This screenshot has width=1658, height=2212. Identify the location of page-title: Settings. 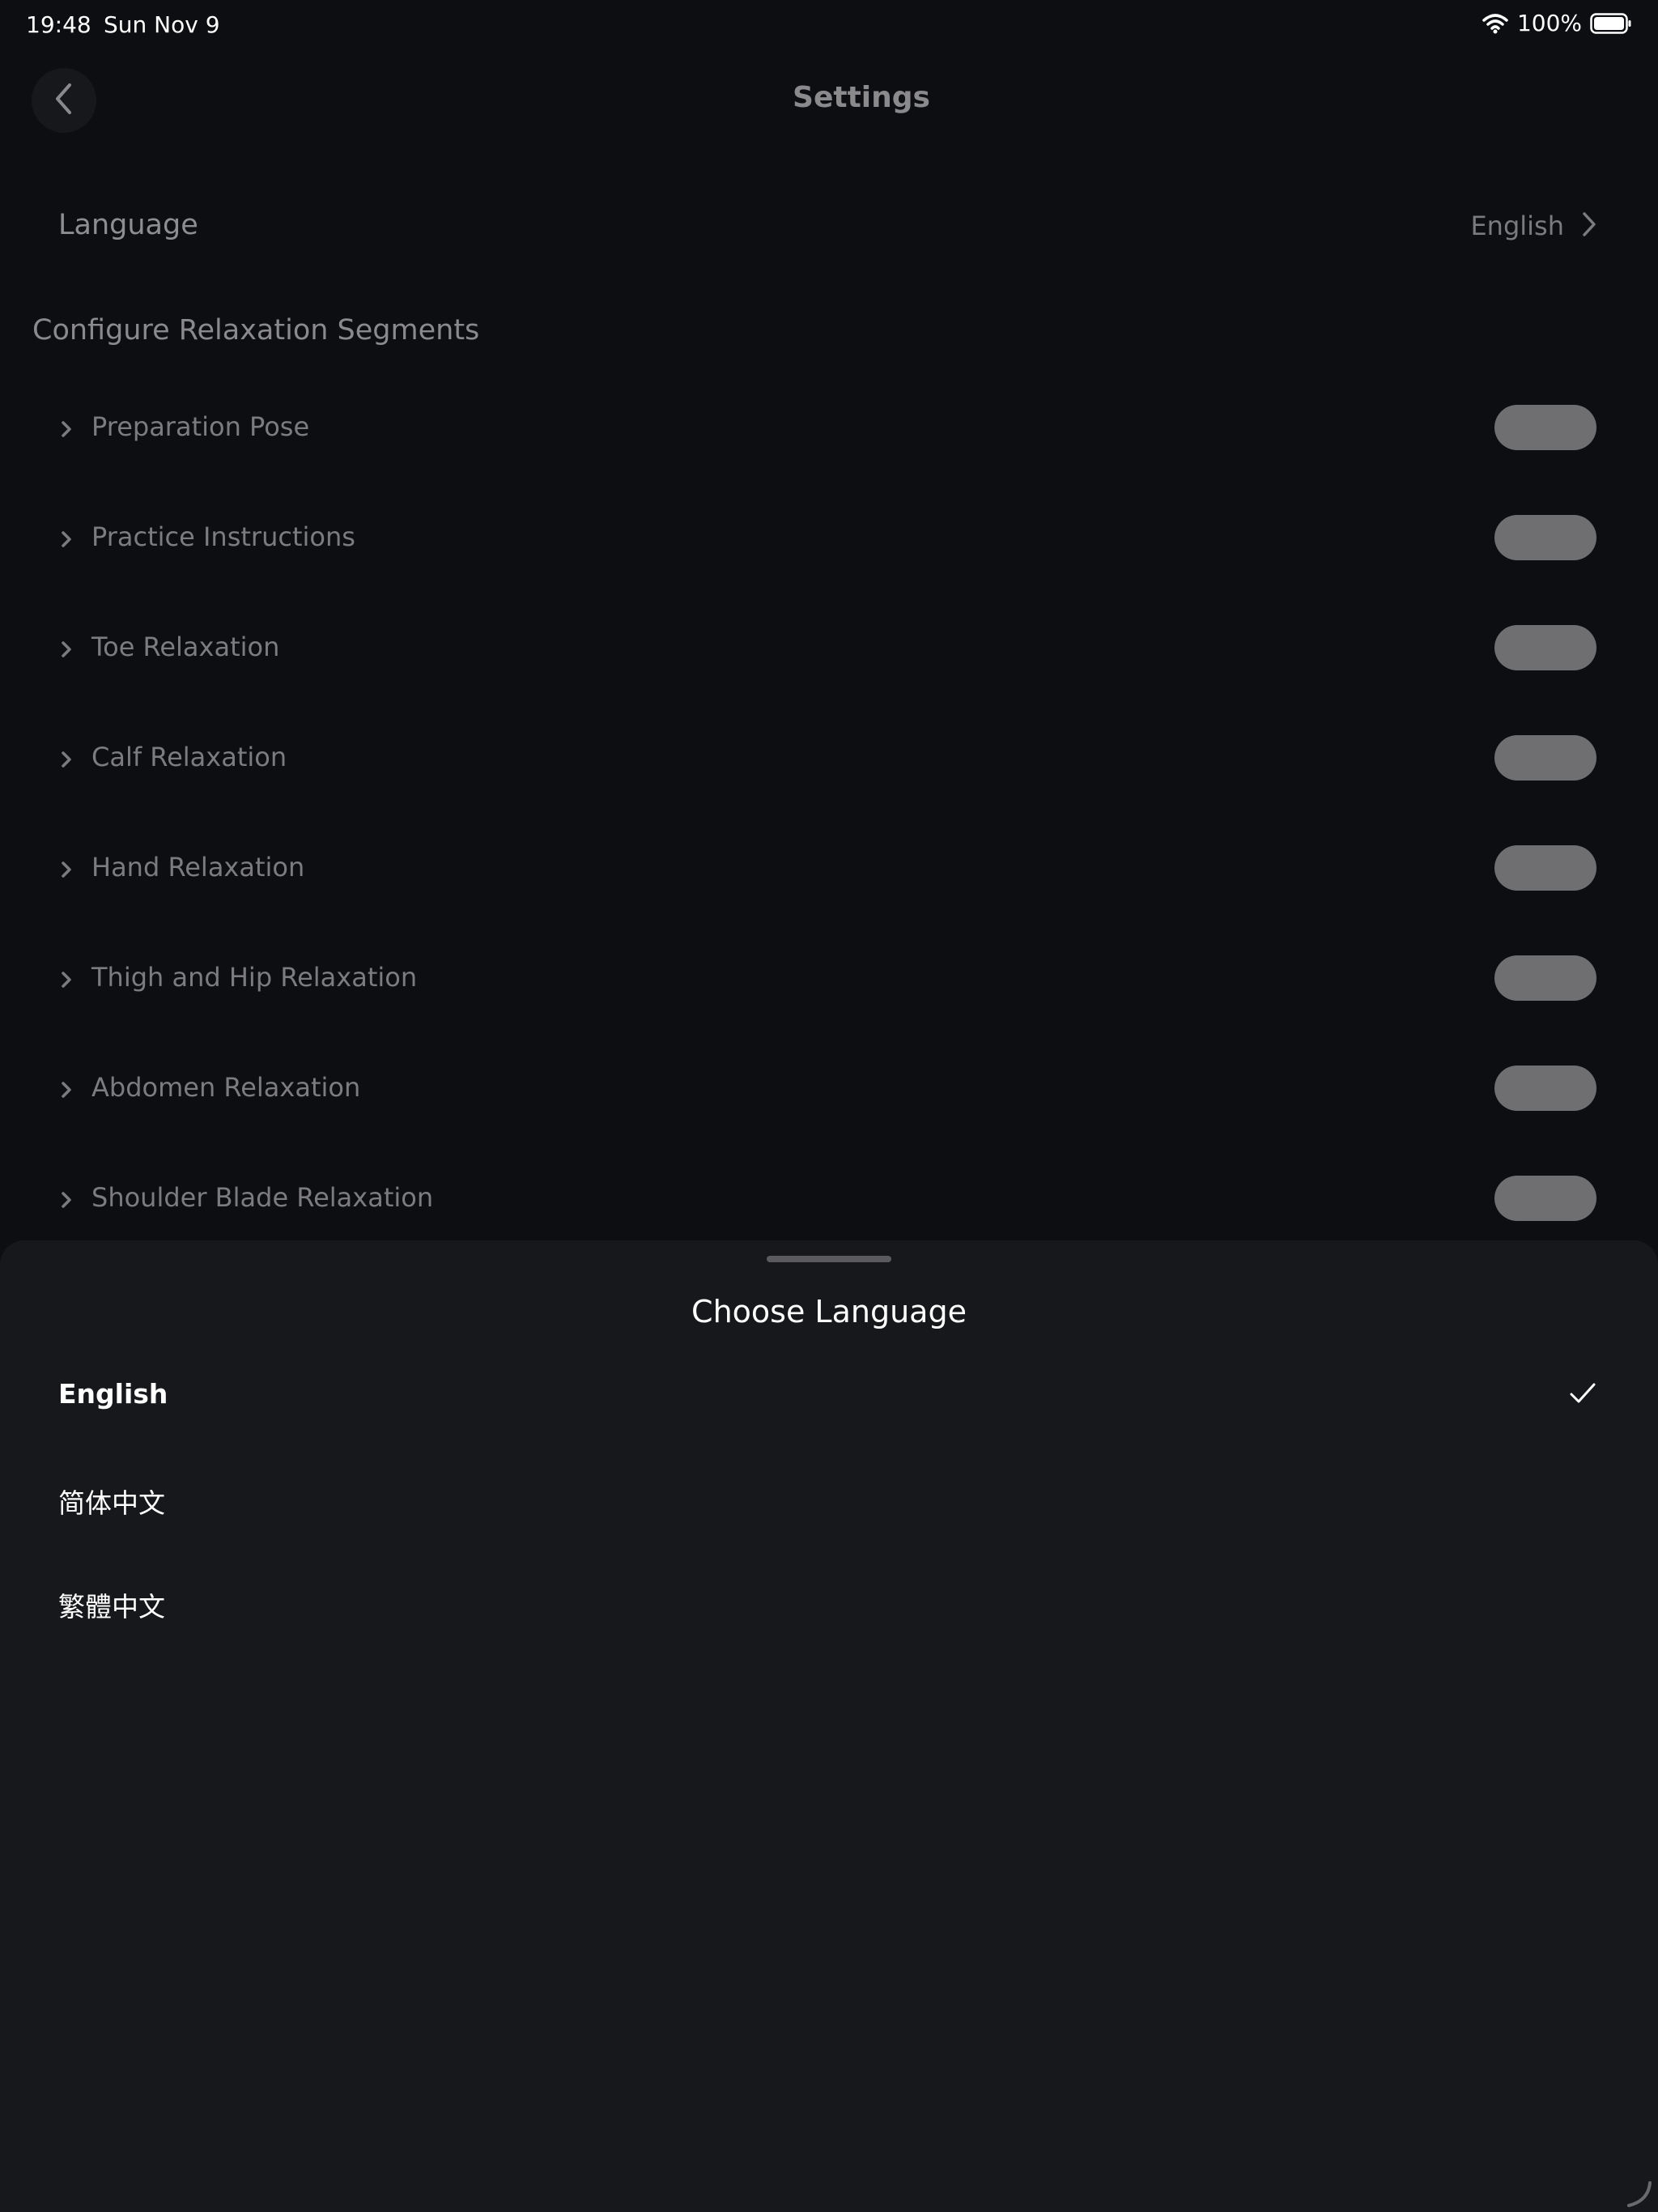
(861, 98).